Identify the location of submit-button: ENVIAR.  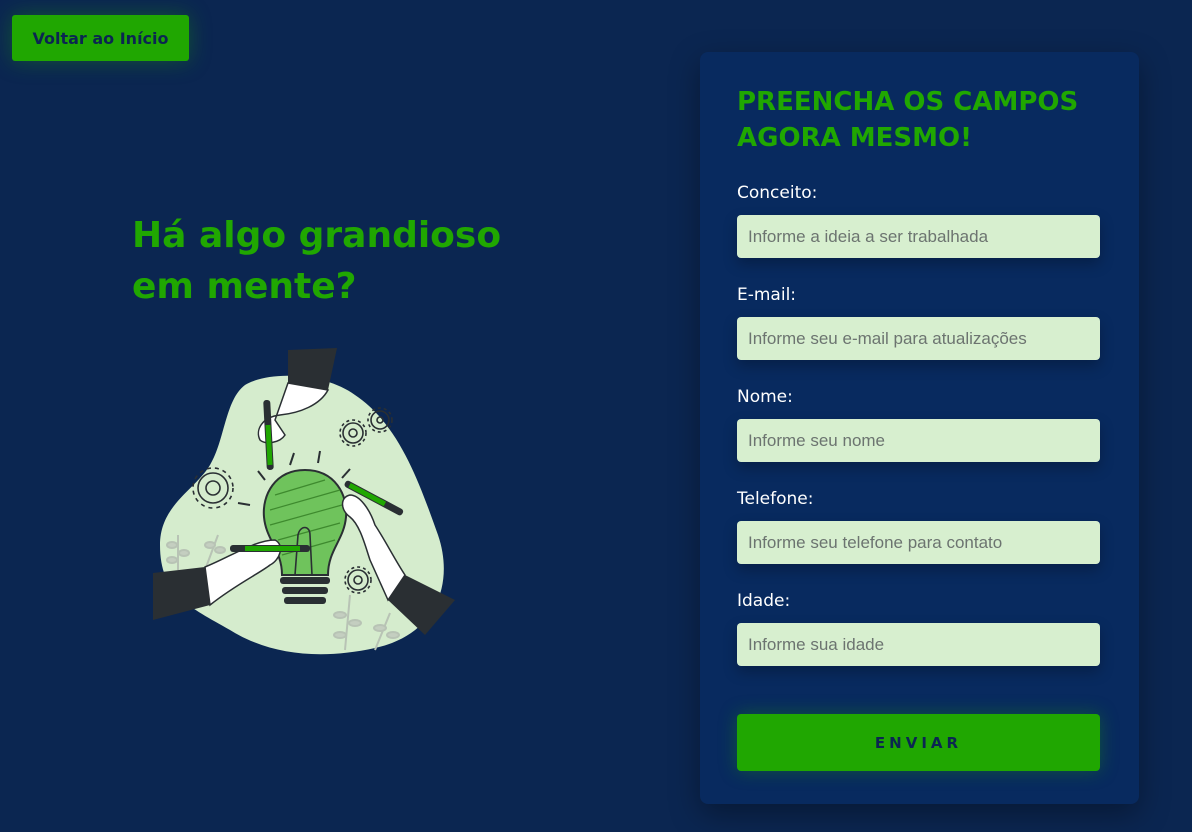
(918, 742).